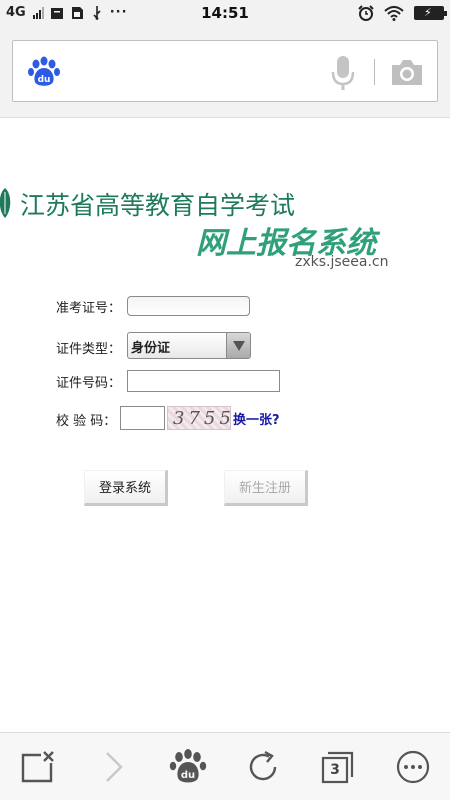 The image size is (450, 800). I want to click on battery-icon: ⚡, so click(430, 13).